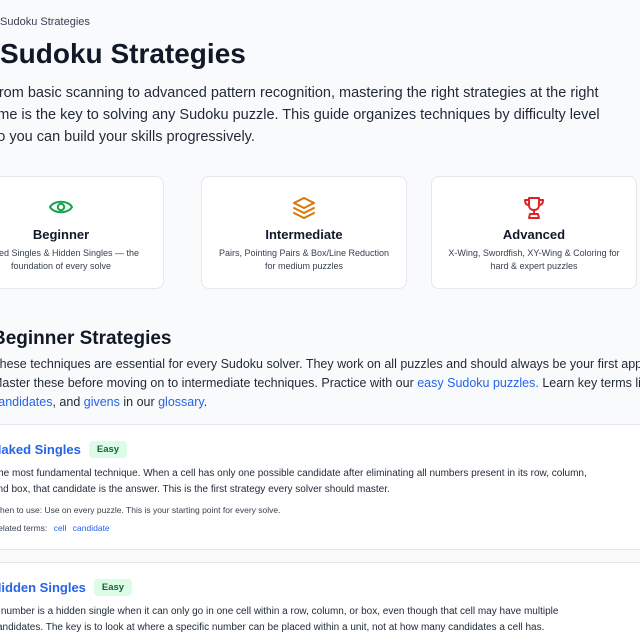 Image resolution: width=640 pixels, height=640 pixels. I want to click on easy-puzzles-link: easy Sudoku puzzles., so click(478, 383).